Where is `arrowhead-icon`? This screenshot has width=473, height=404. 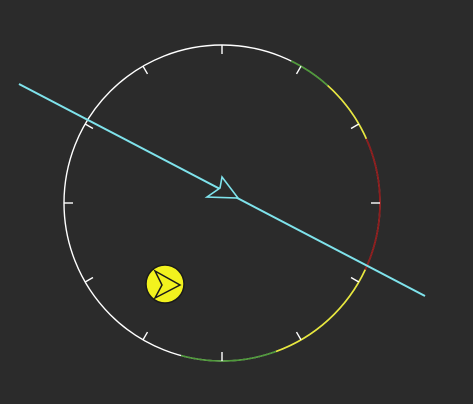
arrowhead-icon is located at coordinates (222, 187).